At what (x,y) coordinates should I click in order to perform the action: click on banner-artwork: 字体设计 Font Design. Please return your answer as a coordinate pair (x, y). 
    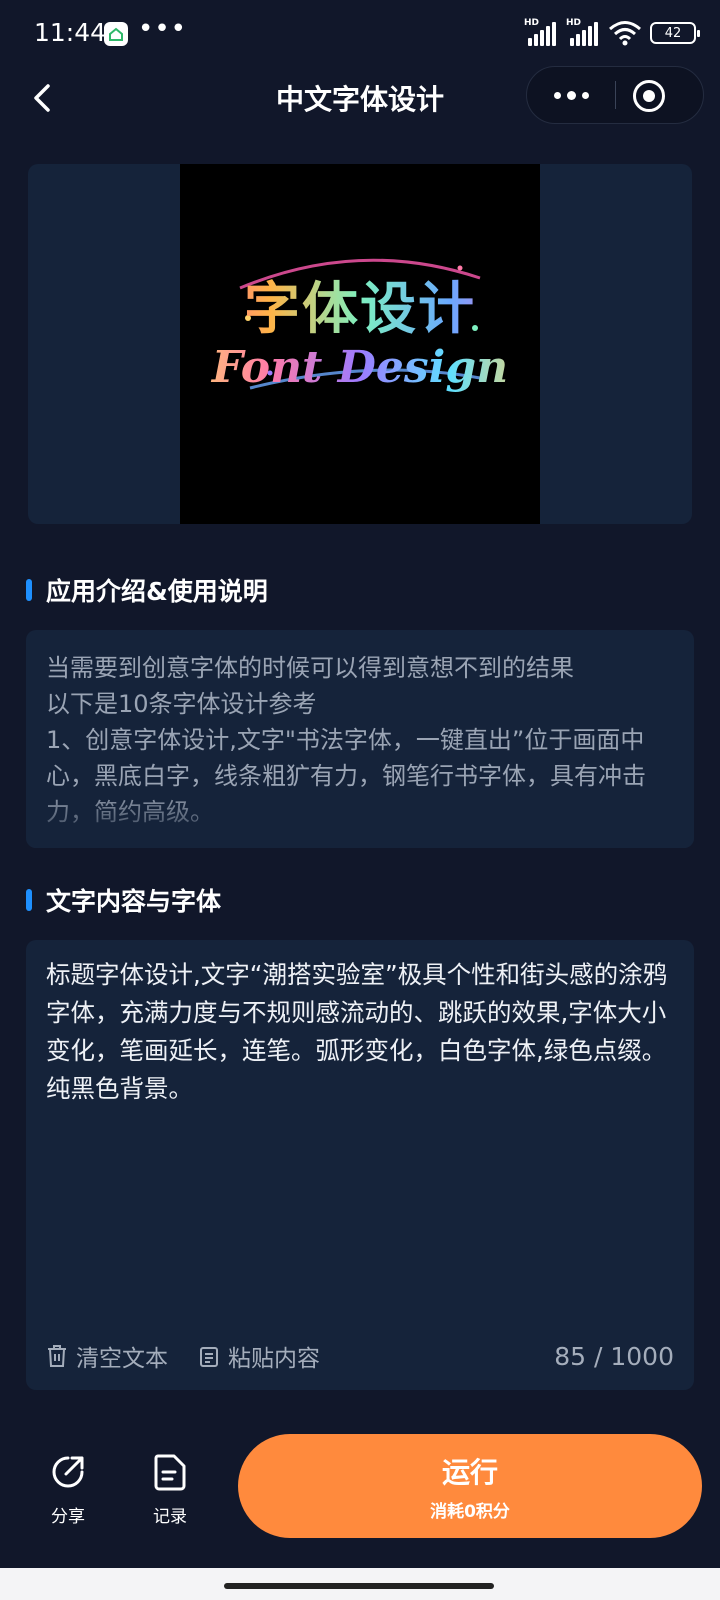
    Looking at the image, I should click on (360, 344).